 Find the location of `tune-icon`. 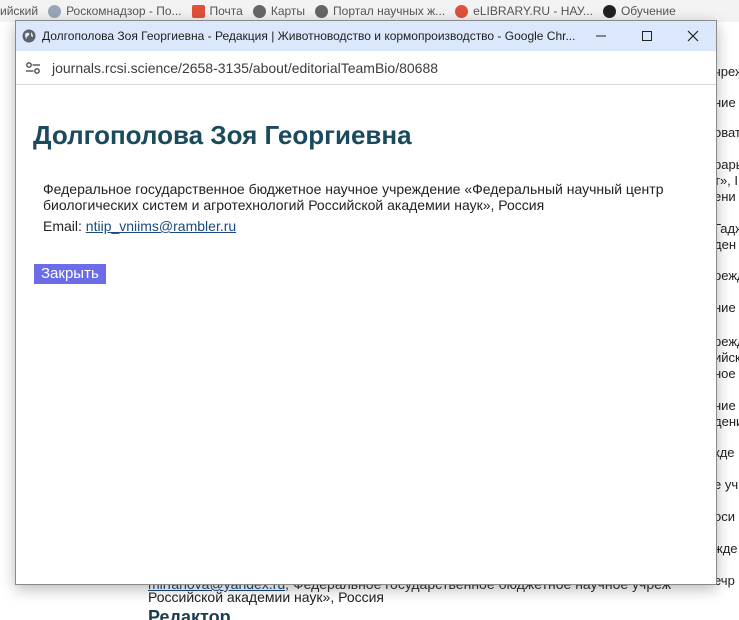

tune-icon is located at coordinates (33, 67).